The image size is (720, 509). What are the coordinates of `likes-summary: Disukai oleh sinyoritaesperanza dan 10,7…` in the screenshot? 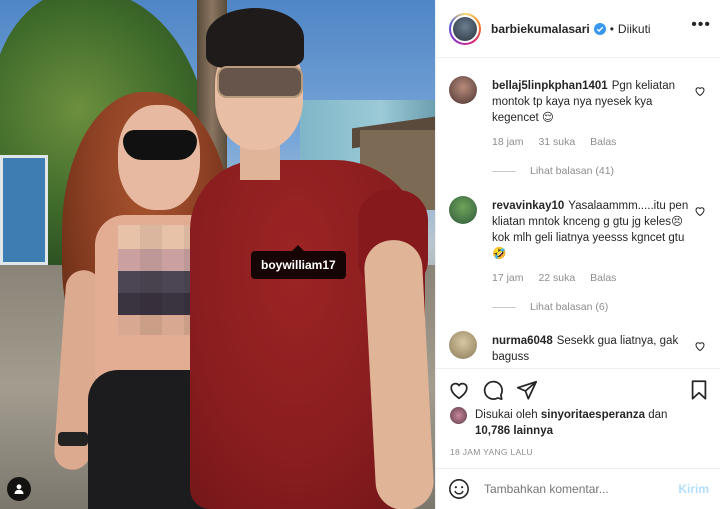 It's located at (577, 423).